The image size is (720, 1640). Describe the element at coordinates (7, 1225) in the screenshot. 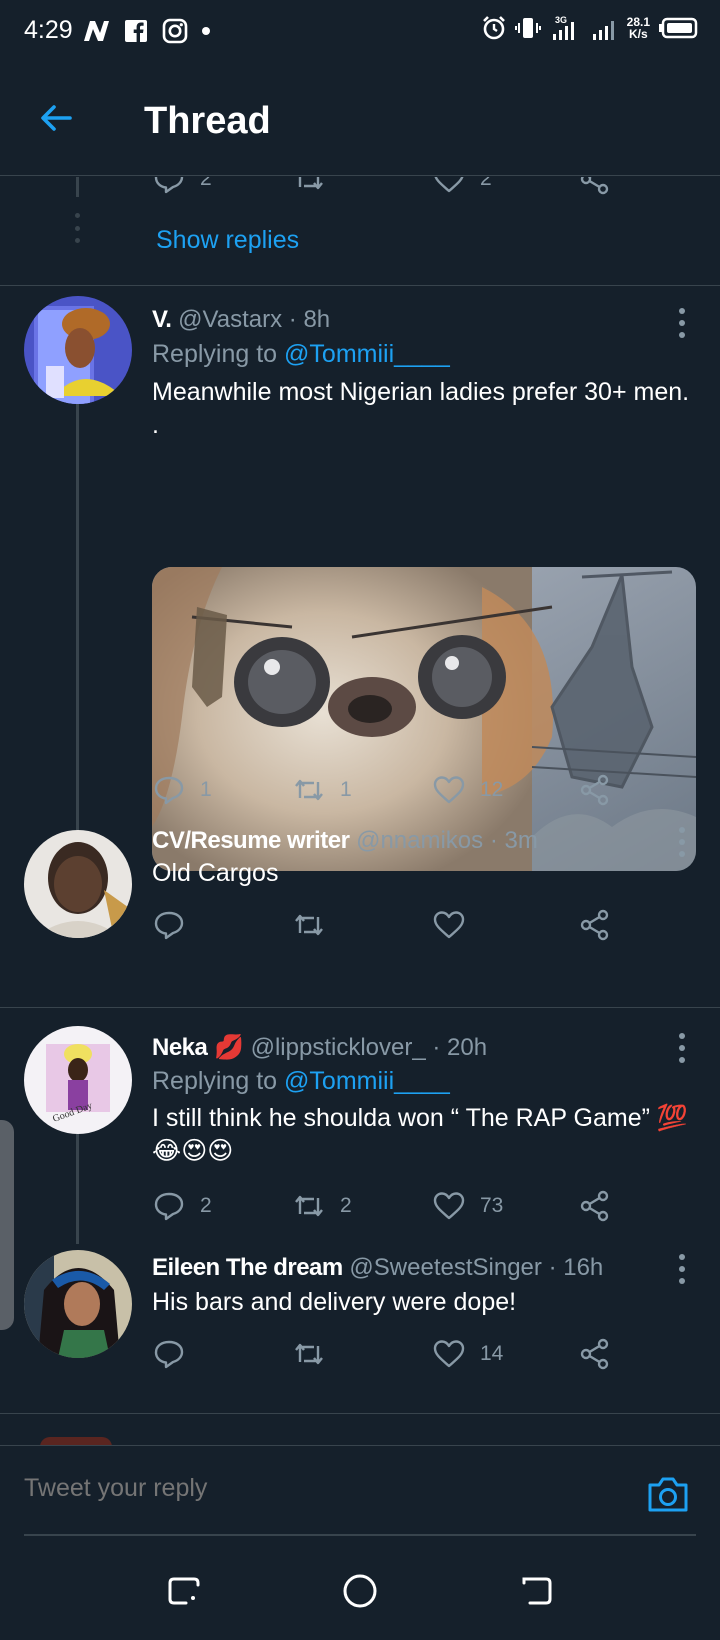

I see `edge-panel-handle` at that location.